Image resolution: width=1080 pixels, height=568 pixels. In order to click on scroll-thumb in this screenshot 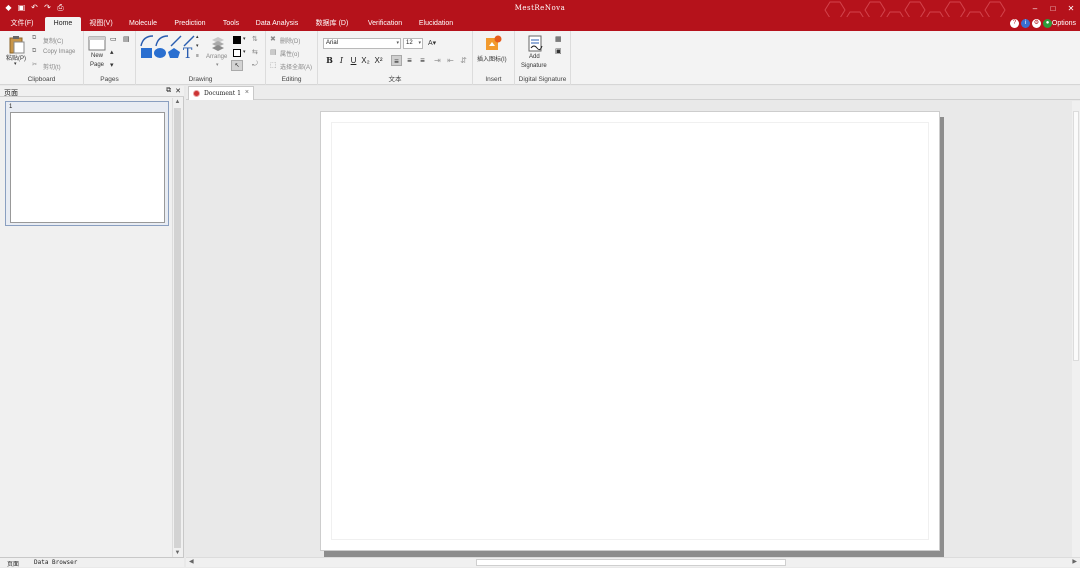, I will do `click(177, 328)`.